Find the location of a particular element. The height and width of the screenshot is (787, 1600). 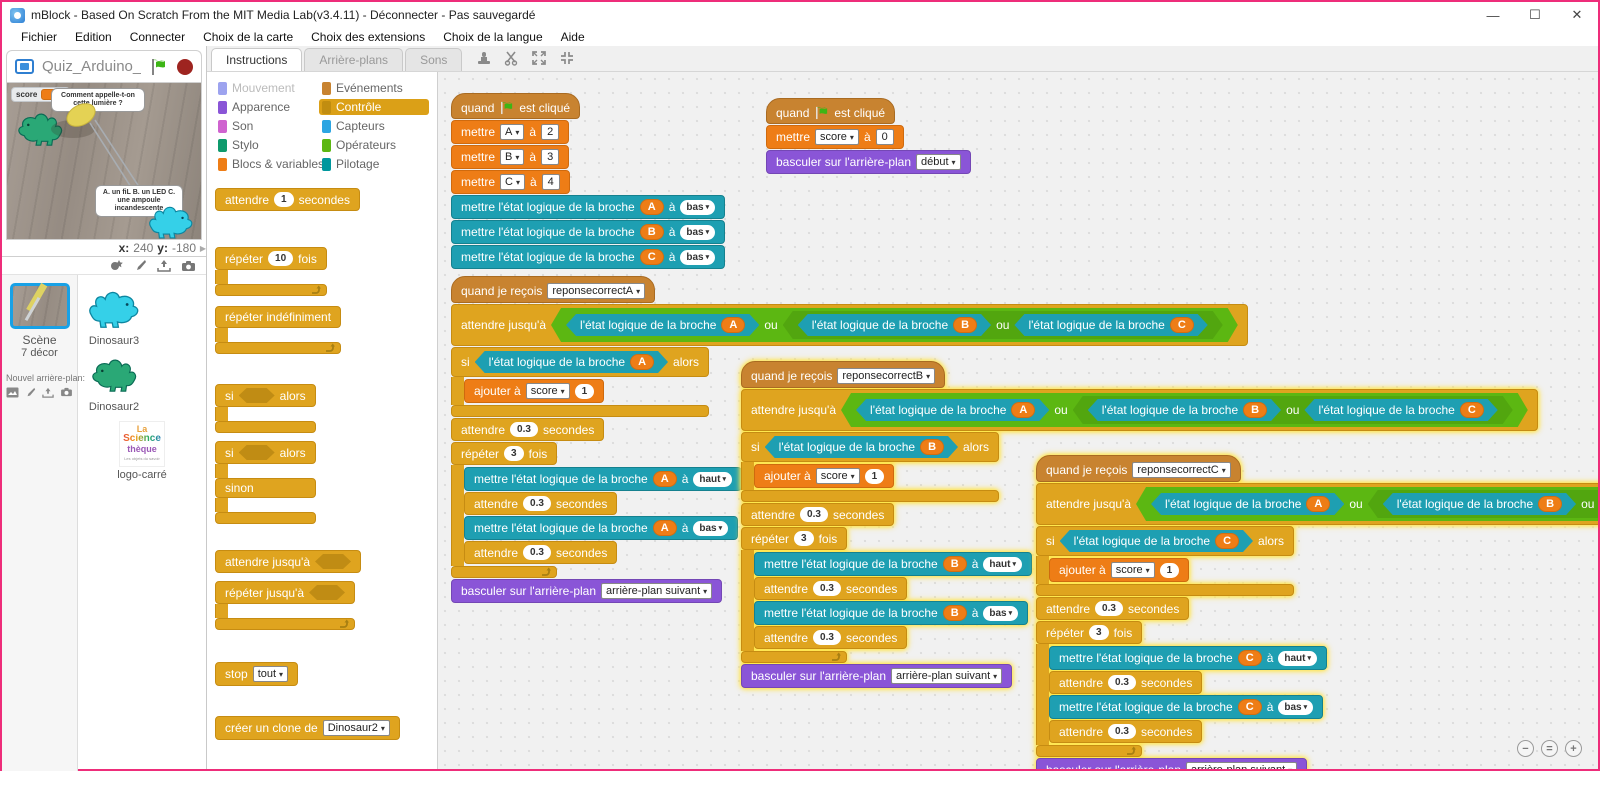

menu-item: Choix des extensions is located at coordinates (368, 37).